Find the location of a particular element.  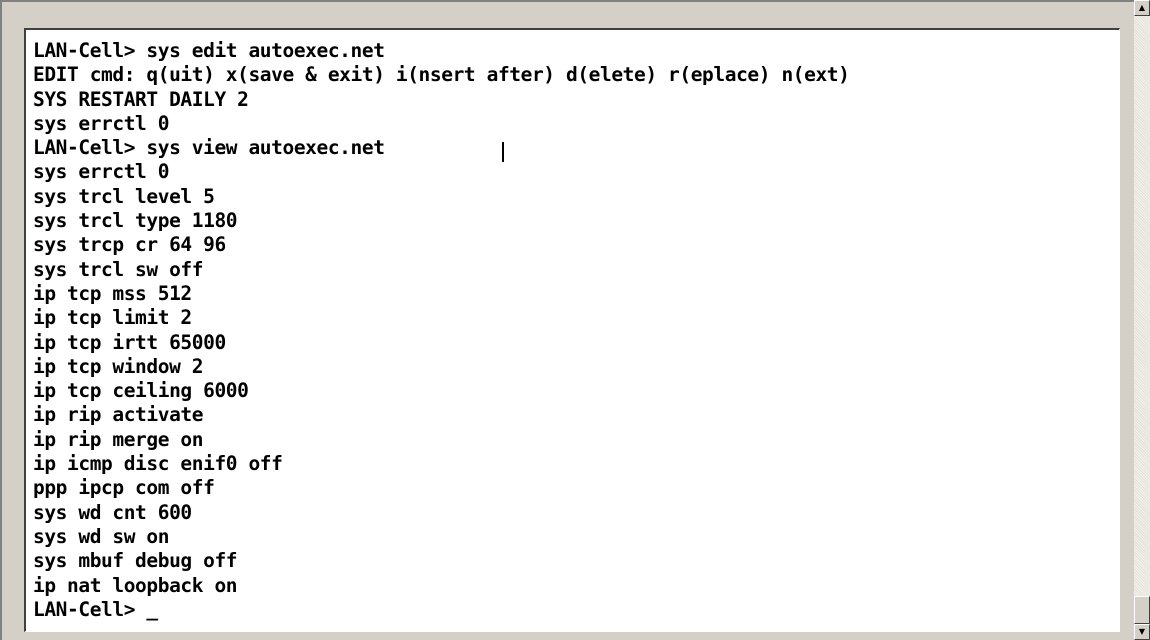

terminal-line: ip rip merge on is located at coordinates (118, 439).